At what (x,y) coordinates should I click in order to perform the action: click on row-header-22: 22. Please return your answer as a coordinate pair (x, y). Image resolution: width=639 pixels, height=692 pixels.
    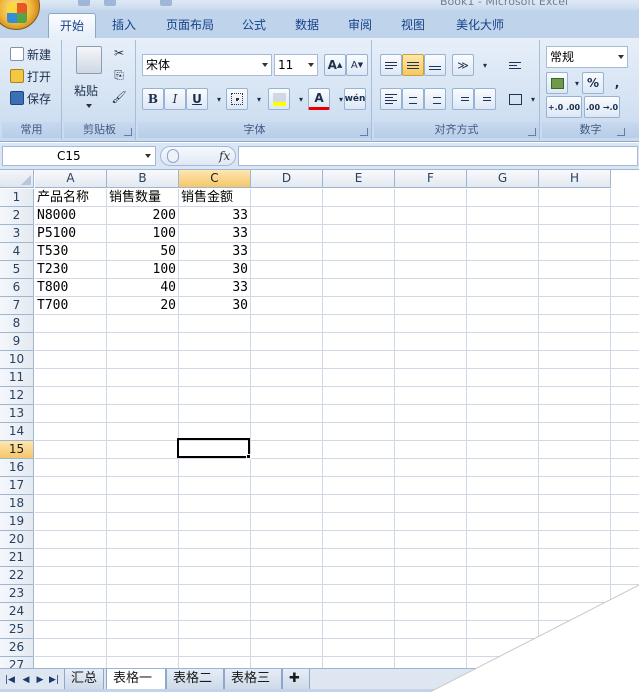
    Looking at the image, I should click on (17, 576).